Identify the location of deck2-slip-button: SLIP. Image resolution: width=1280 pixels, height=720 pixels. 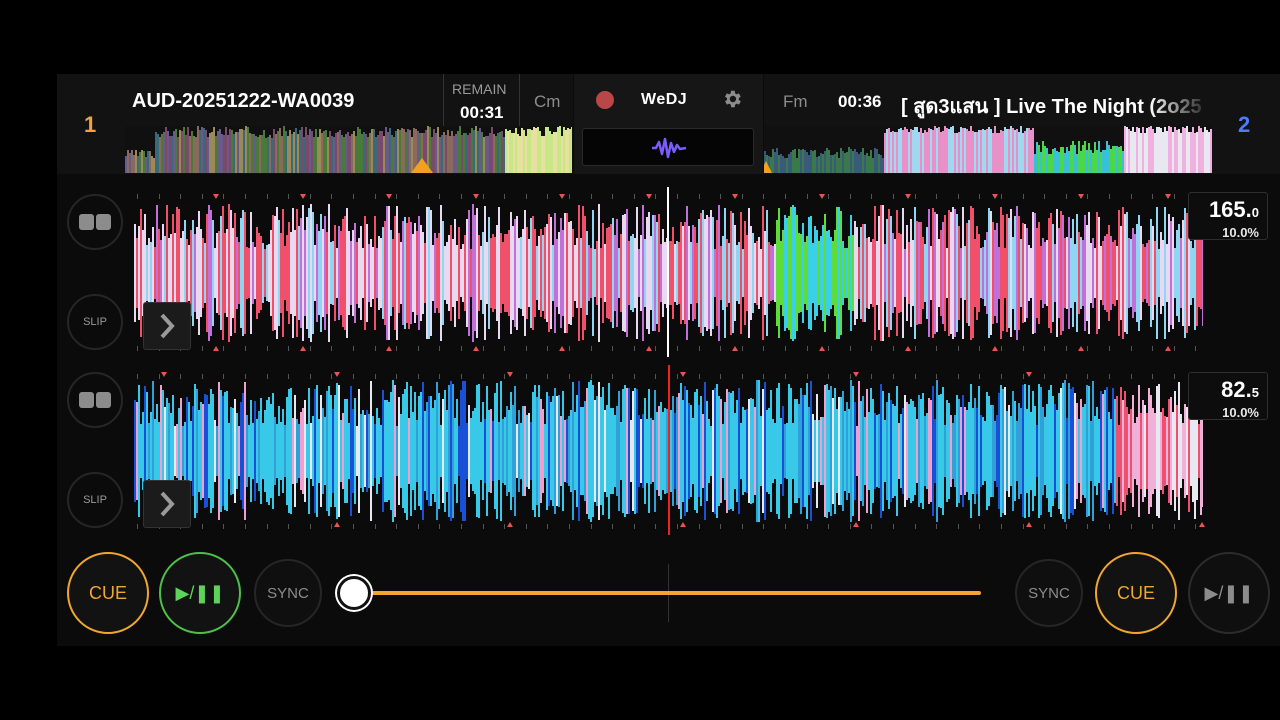
(95, 500).